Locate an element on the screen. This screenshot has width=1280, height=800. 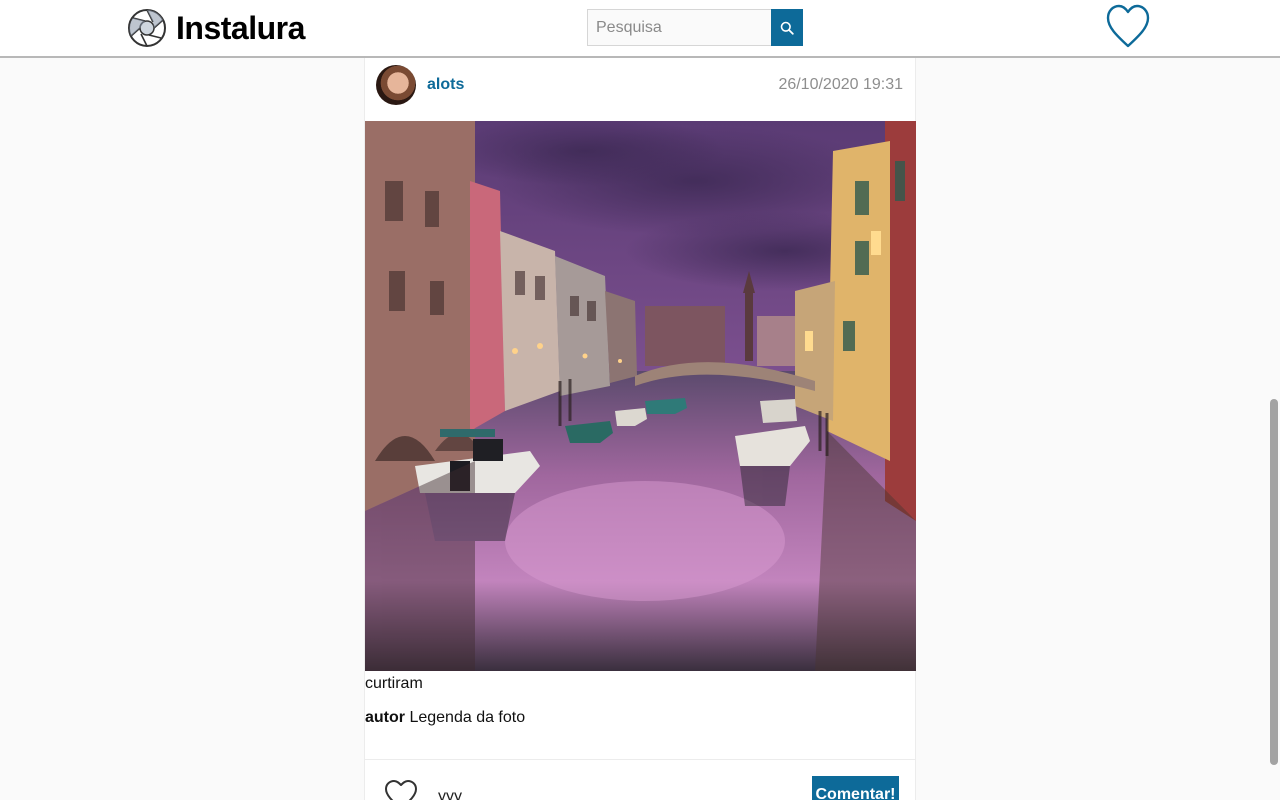
caption-text: Legenda da foto is located at coordinates (467, 717).